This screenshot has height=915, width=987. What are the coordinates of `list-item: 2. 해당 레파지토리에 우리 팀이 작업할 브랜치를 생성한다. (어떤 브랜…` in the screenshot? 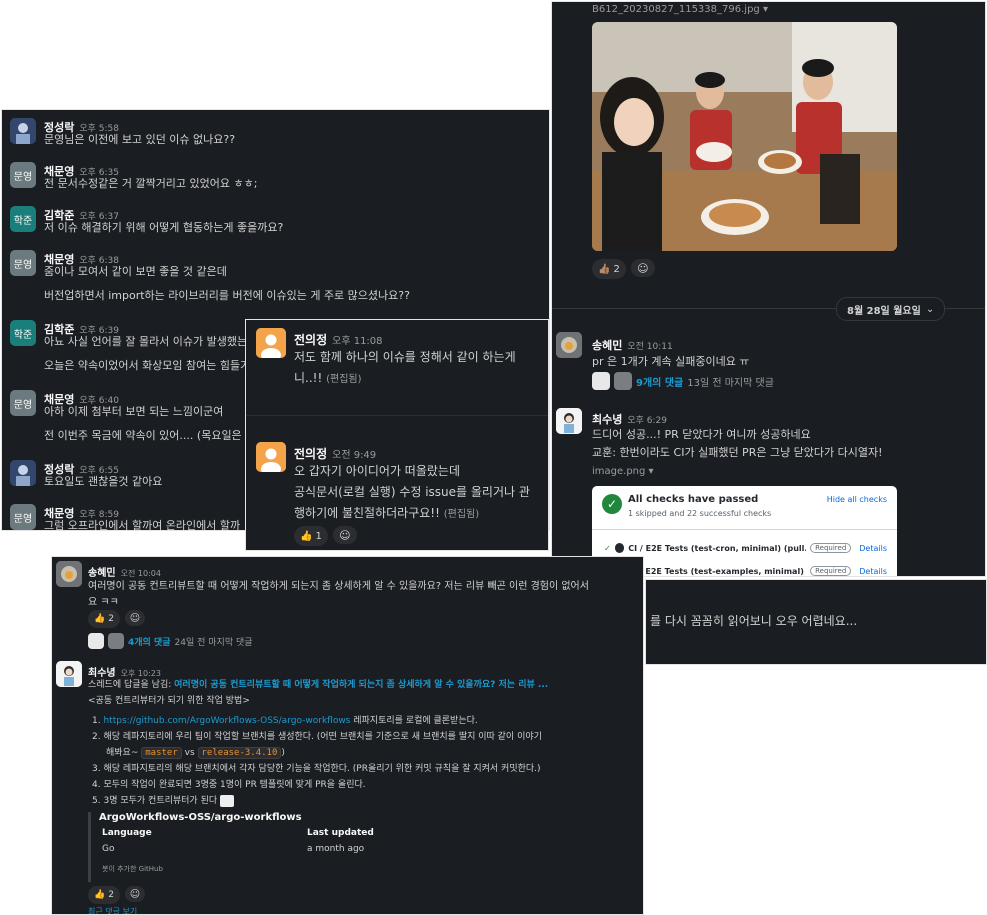 It's located at (317, 735).